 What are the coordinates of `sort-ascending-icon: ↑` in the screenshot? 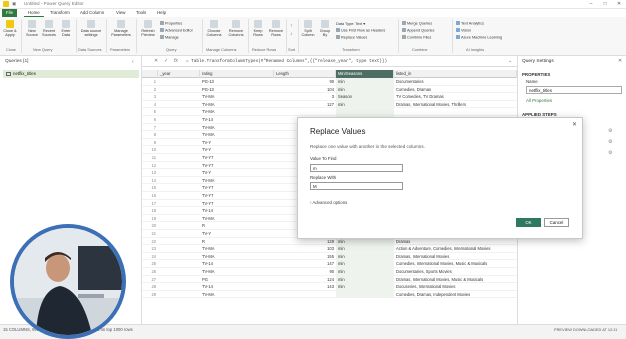 It's located at (291, 26).